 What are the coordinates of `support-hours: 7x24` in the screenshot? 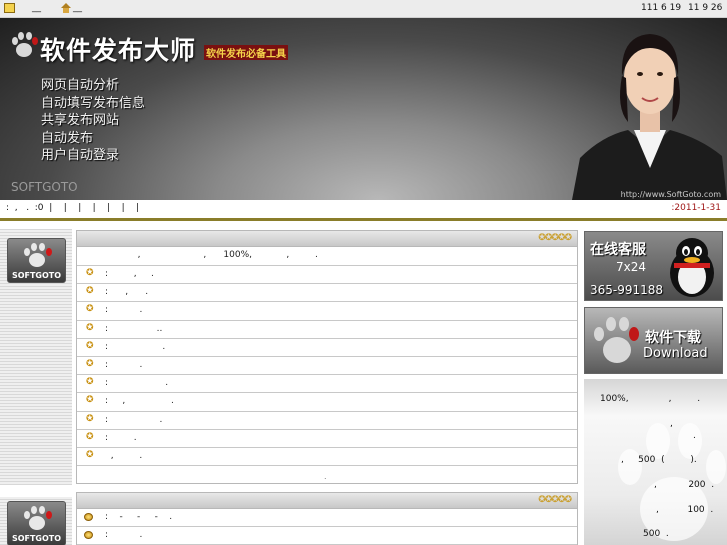 It's located at (631, 267).